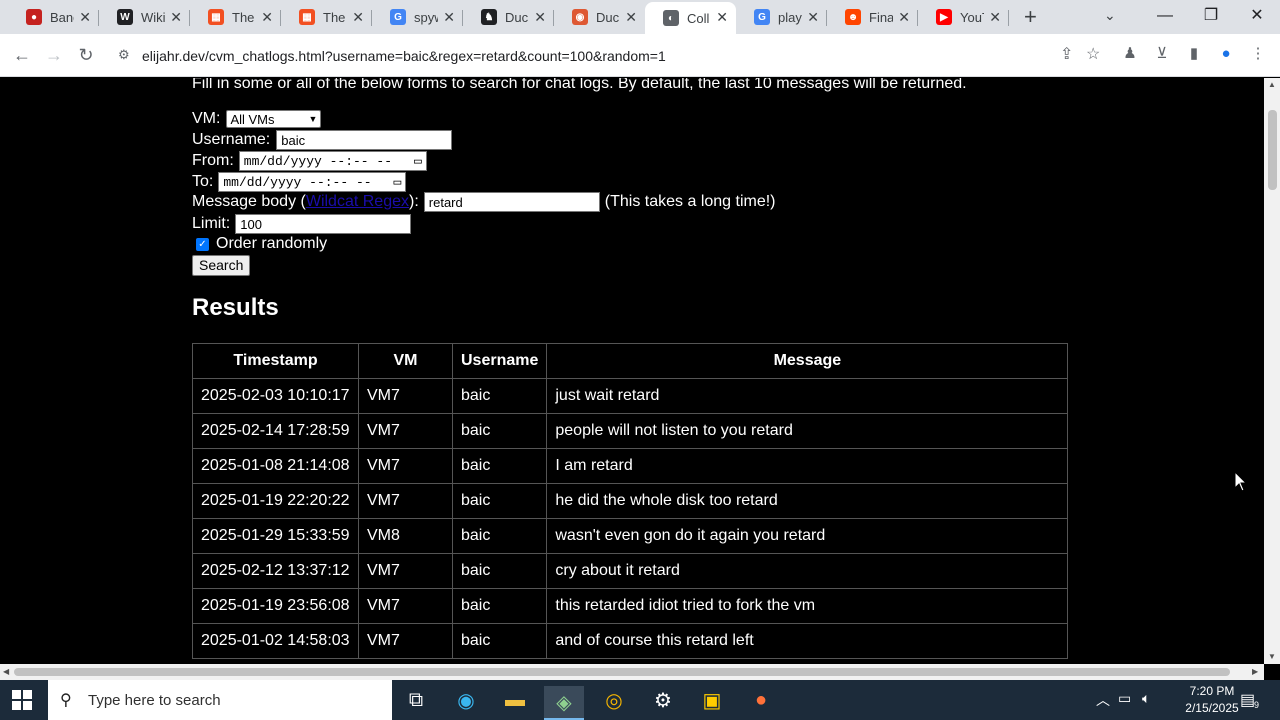  What do you see at coordinates (1194, 54) in the screenshot?
I see `side-panel-icon: ▮` at bounding box center [1194, 54].